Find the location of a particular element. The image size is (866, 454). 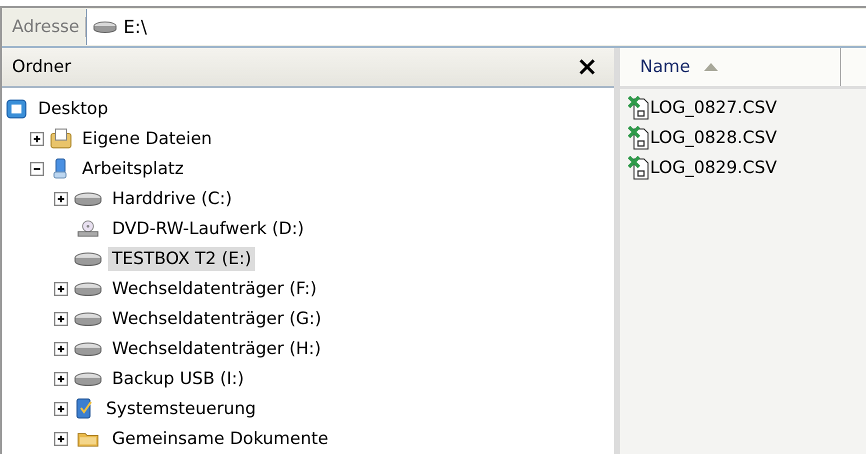

collapse-icon is located at coordinates (37, 169).